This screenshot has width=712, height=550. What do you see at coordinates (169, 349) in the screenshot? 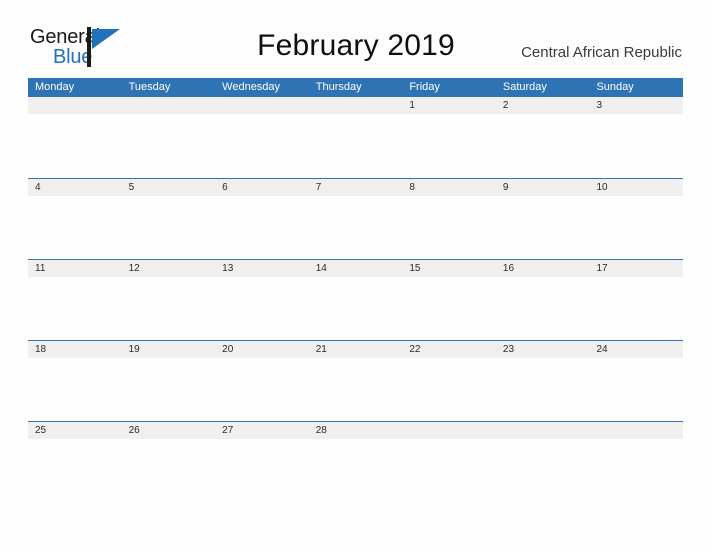
I see `day-cell: 19` at bounding box center [169, 349].